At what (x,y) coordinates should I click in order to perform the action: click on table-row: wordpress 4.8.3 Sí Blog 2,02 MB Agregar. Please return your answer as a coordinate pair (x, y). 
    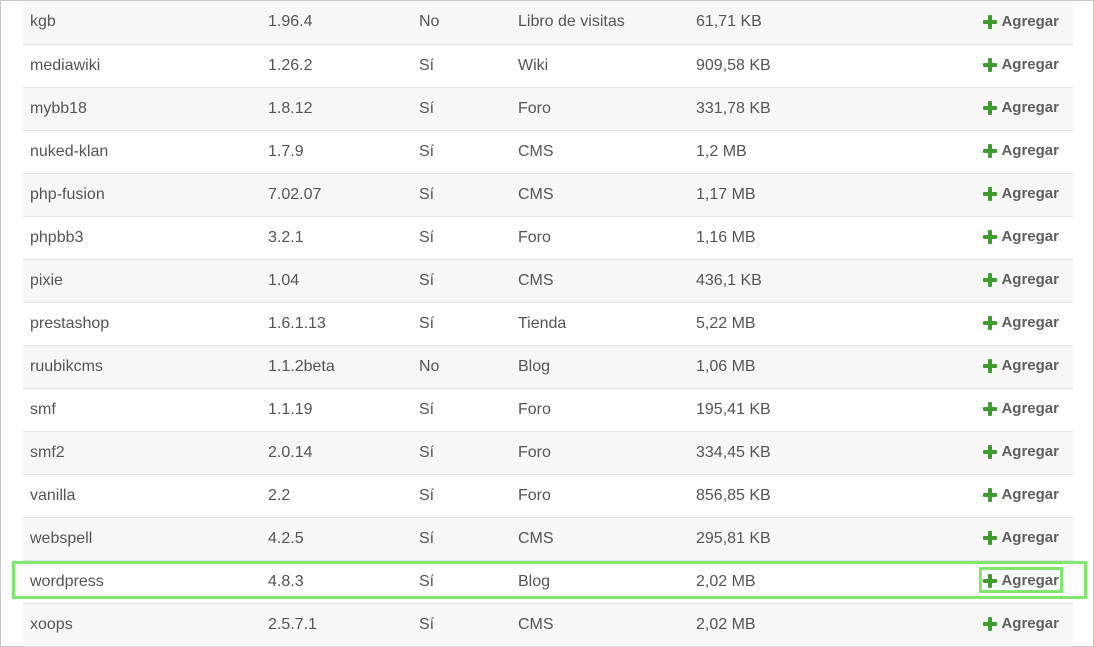
    Looking at the image, I should click on (548, 581).